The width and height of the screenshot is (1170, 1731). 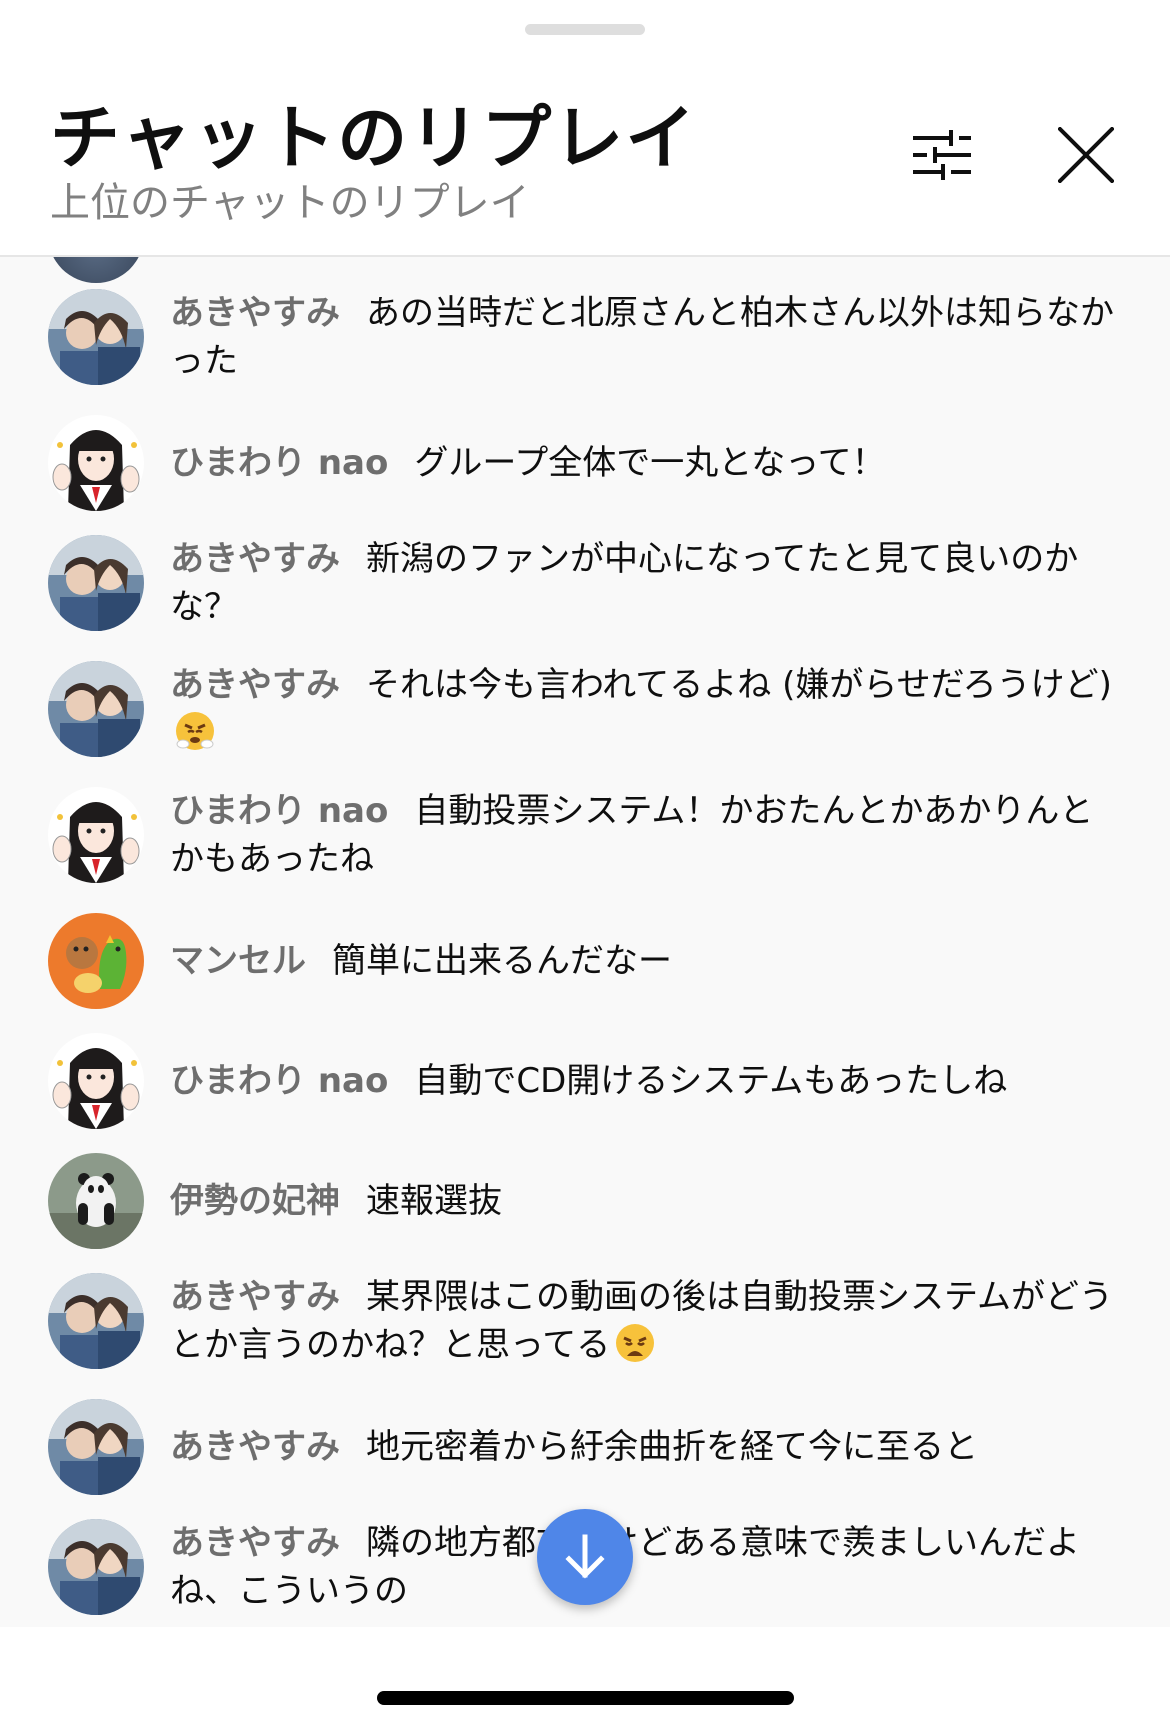 What do you see at coordinates (585, 1698) in the screenshot?
I see `home-indicator` at bounding box center [585, 1698].